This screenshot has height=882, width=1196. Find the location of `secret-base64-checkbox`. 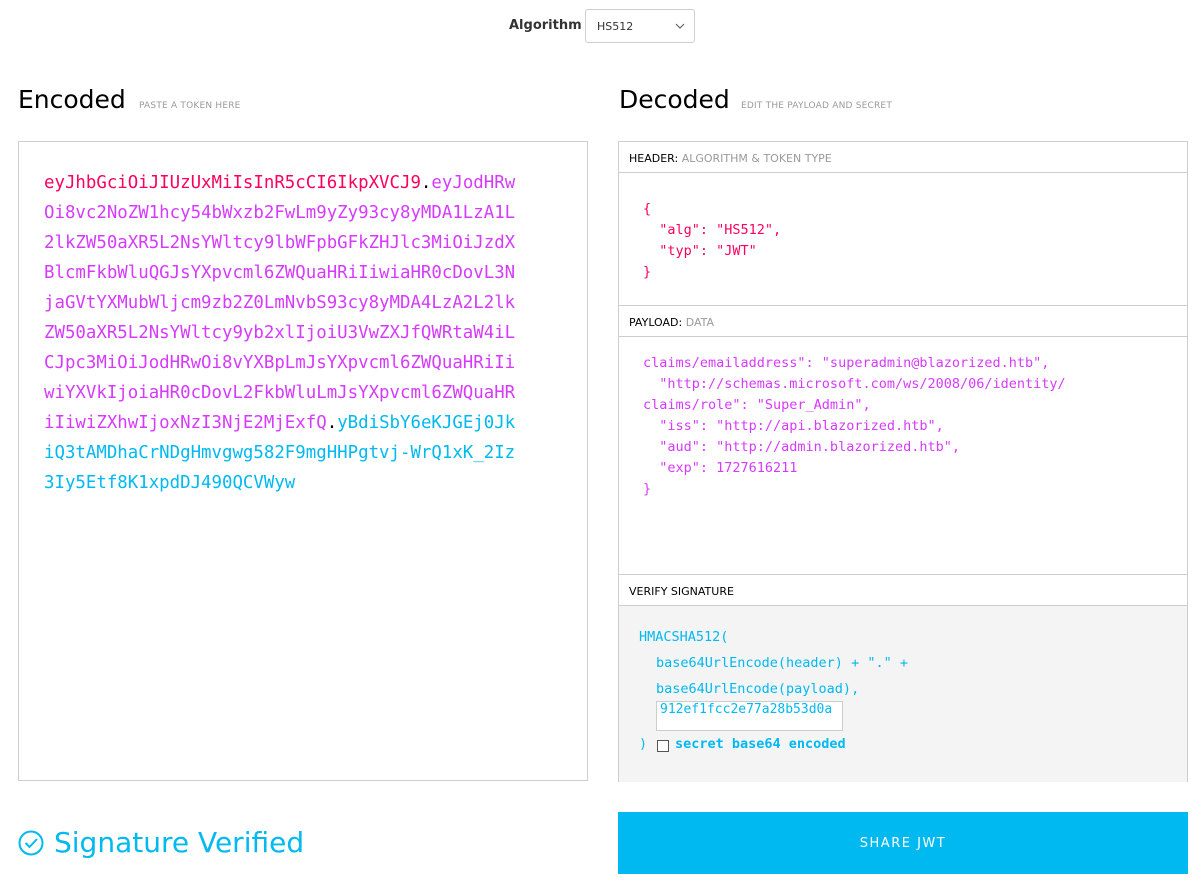

secret-base64-checkbox is located at coordinates (663, 746).